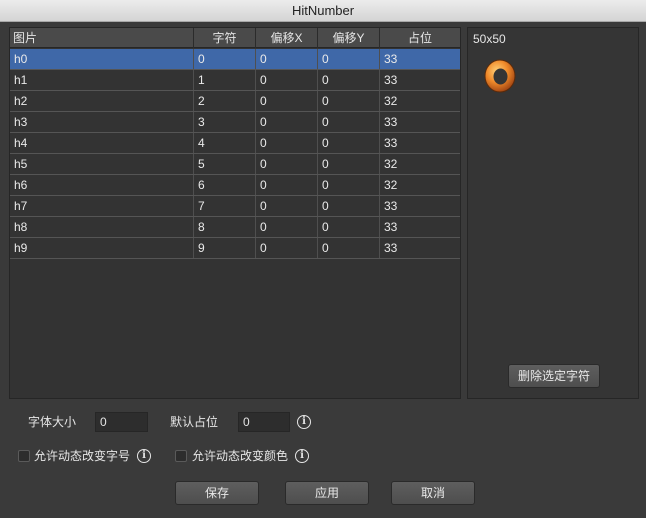 This screenshot has height=518, width=646. What do you see at coordinates (102, 248) in the screenshot?
I see `table-cell: h9` at bounding box center [102, 248].